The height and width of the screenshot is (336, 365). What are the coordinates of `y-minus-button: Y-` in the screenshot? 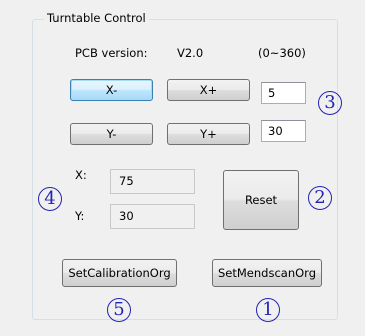 It's located at (111, 134).